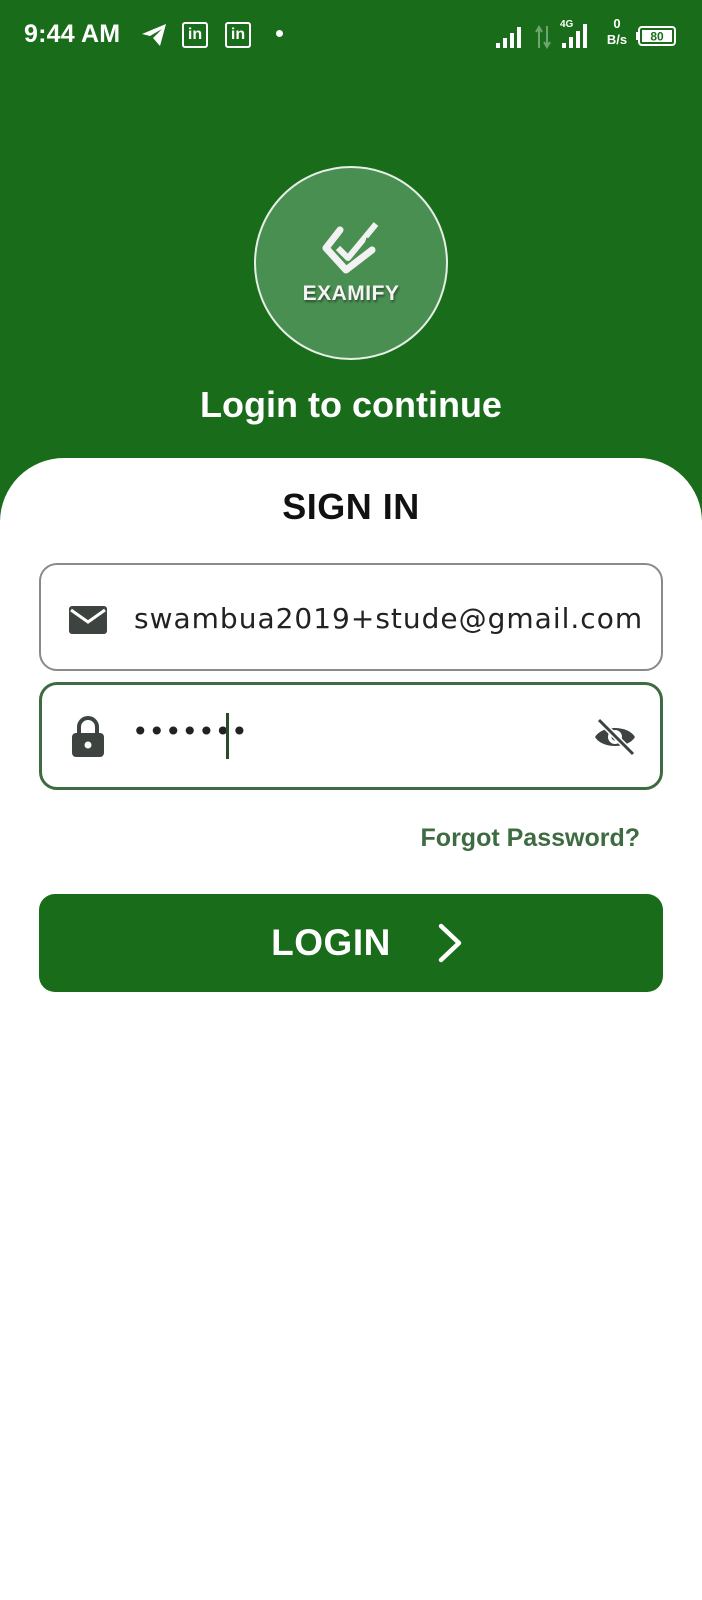 This screenshot has height=1600, width=702. I want to click on more-notifications-dot-icon, so click(279, 33).